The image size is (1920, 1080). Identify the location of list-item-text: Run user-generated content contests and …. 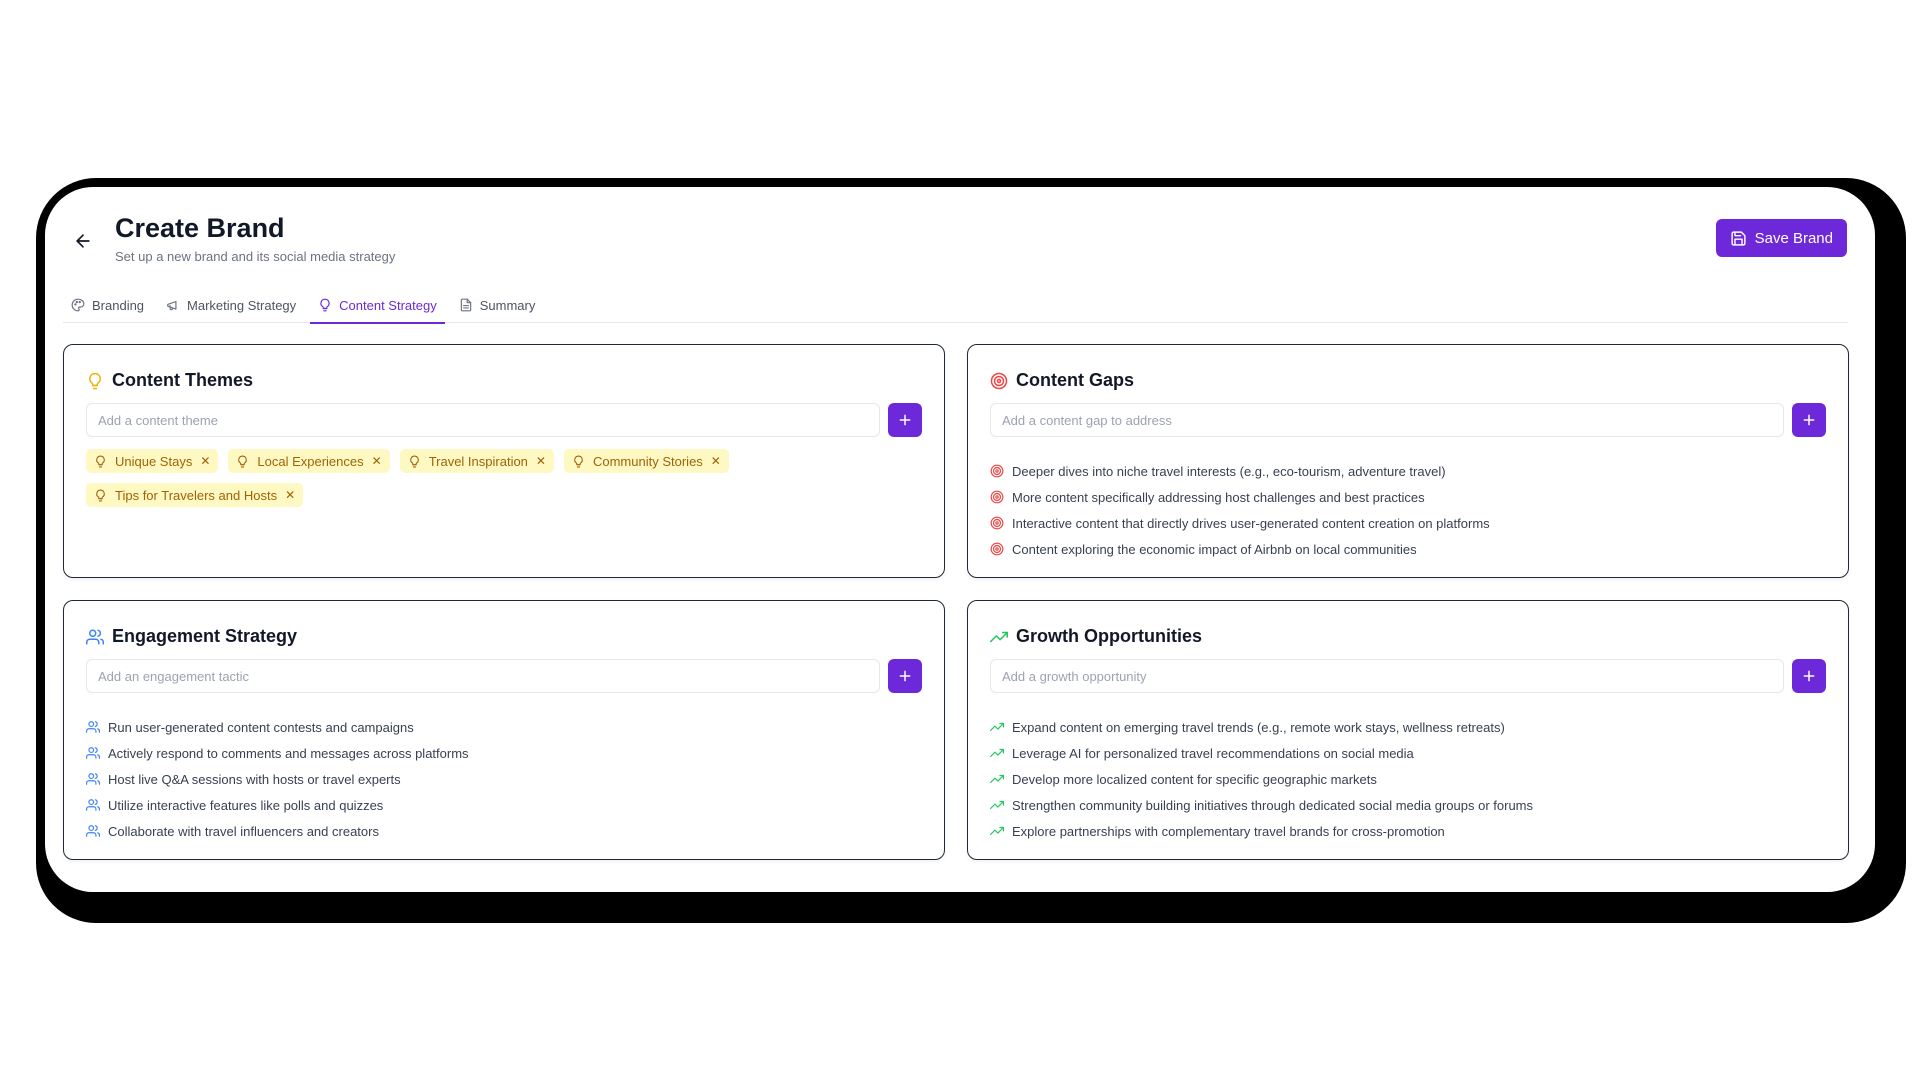
(261, 727).